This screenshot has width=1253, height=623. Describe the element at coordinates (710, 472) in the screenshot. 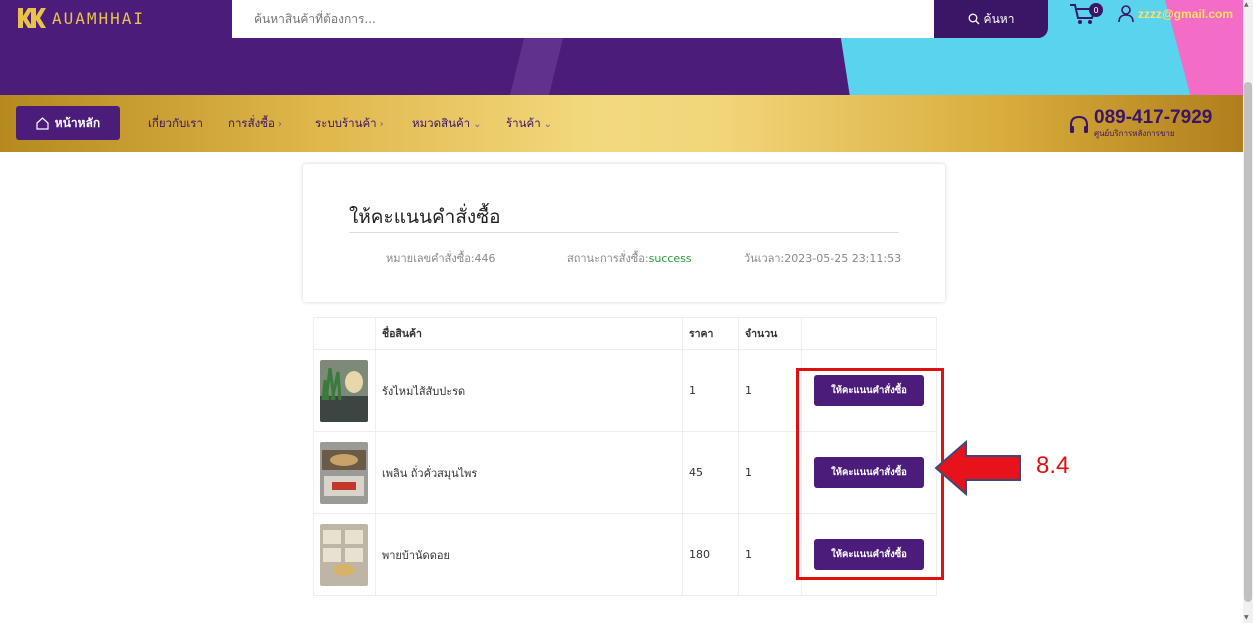

I see `product-price: 45` at that location.